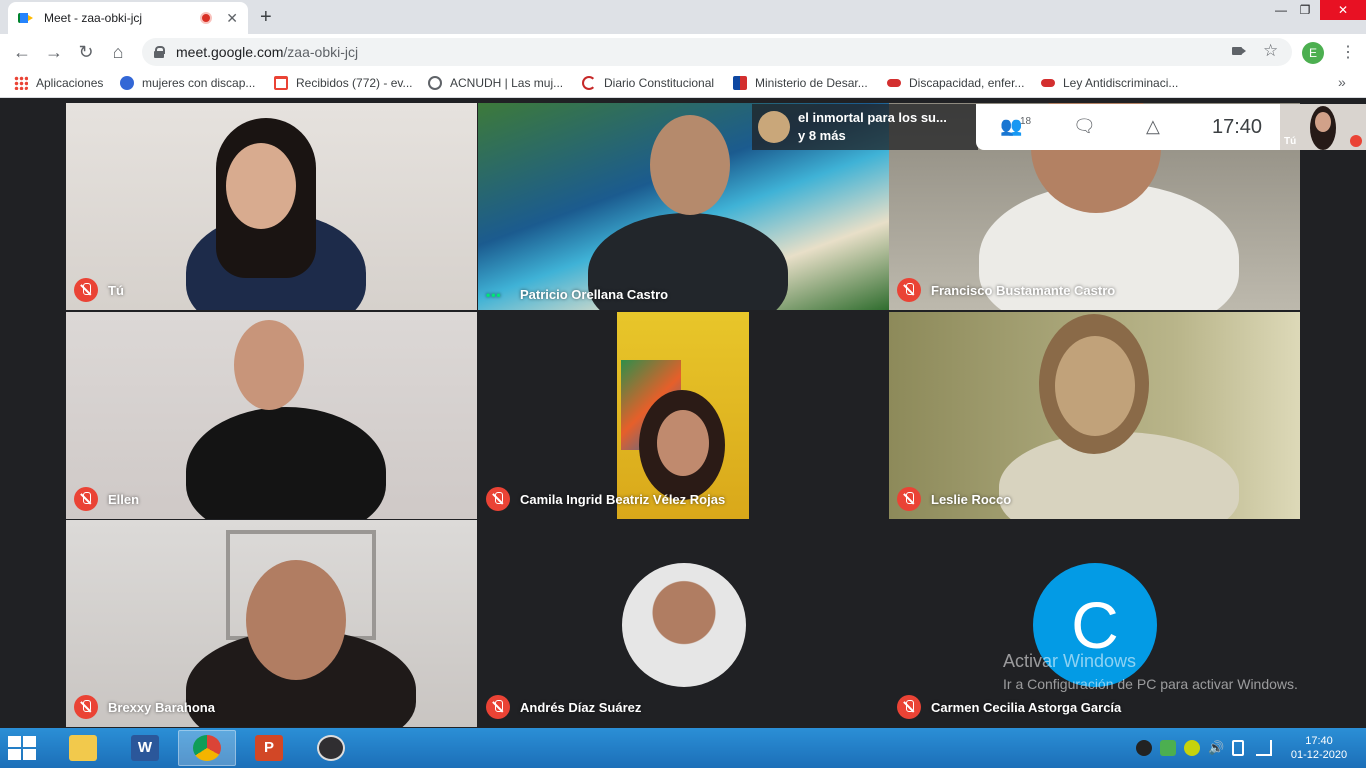  What do you see at coordinates (1144, 748) in the screenshot?
I see `obs-tray-icon` at bounding box center [1144, 748].